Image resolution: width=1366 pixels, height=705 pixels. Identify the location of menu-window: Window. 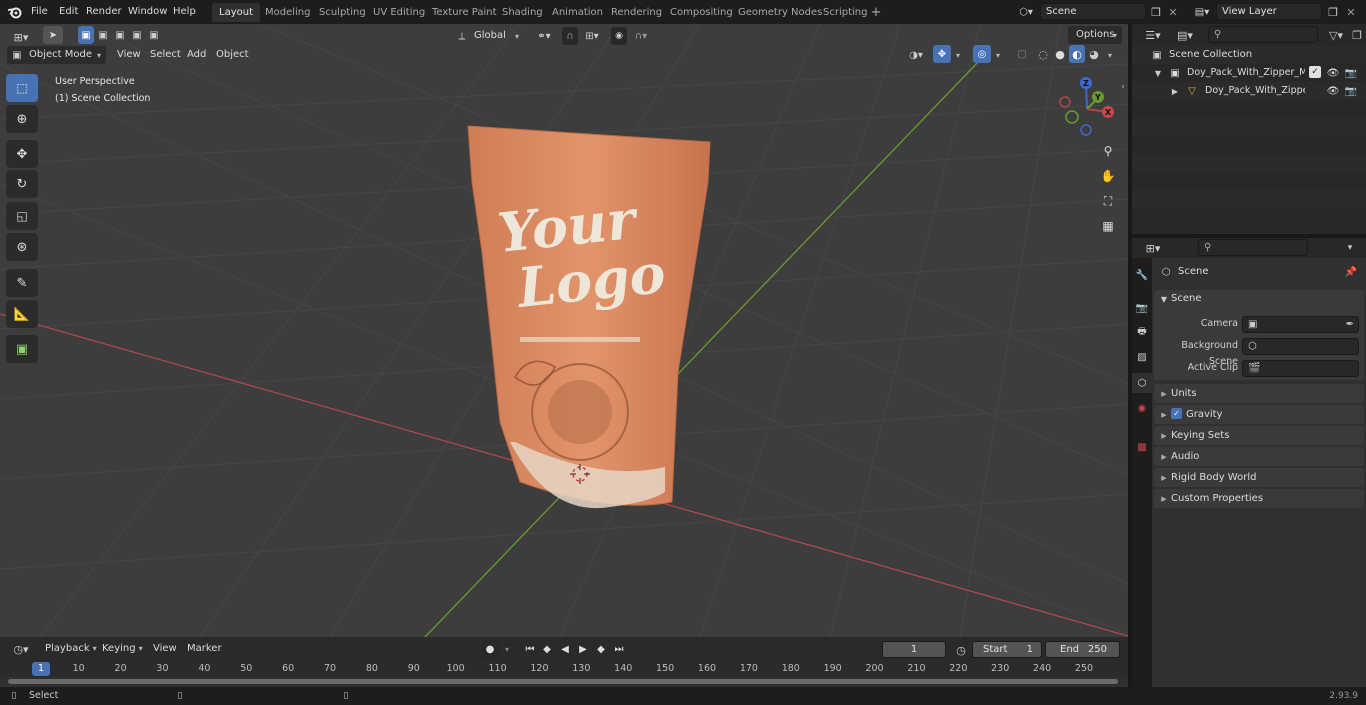
(147, 12).